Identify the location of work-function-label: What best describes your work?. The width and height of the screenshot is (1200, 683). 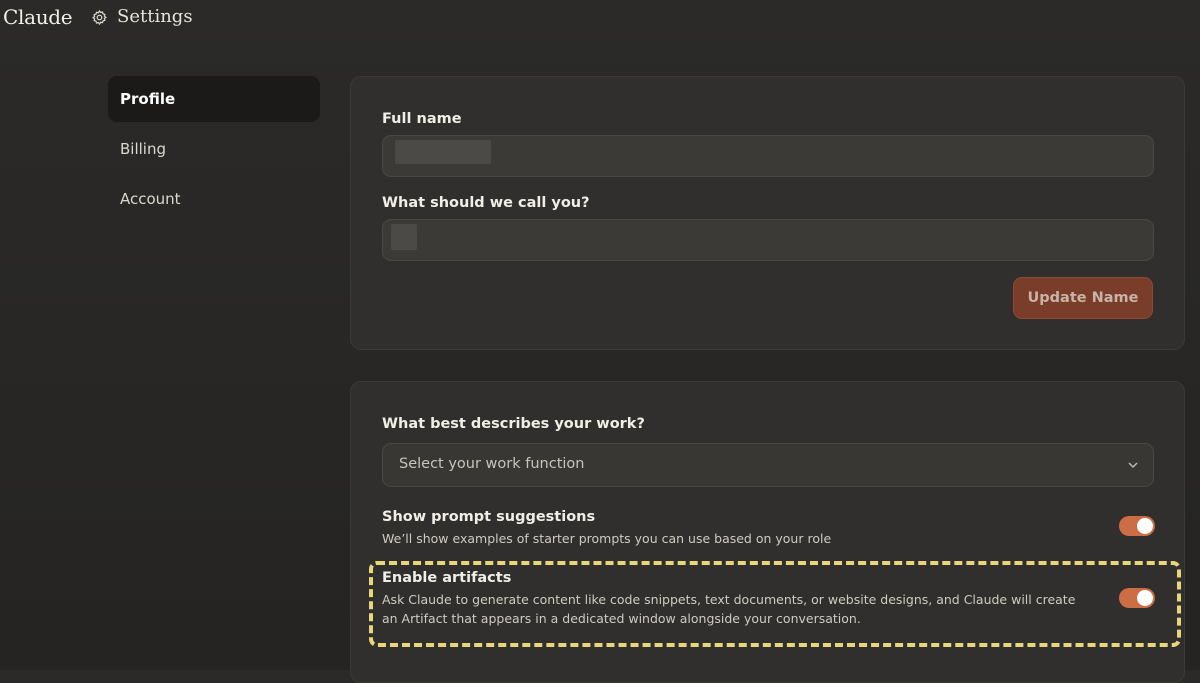
(513, 424).